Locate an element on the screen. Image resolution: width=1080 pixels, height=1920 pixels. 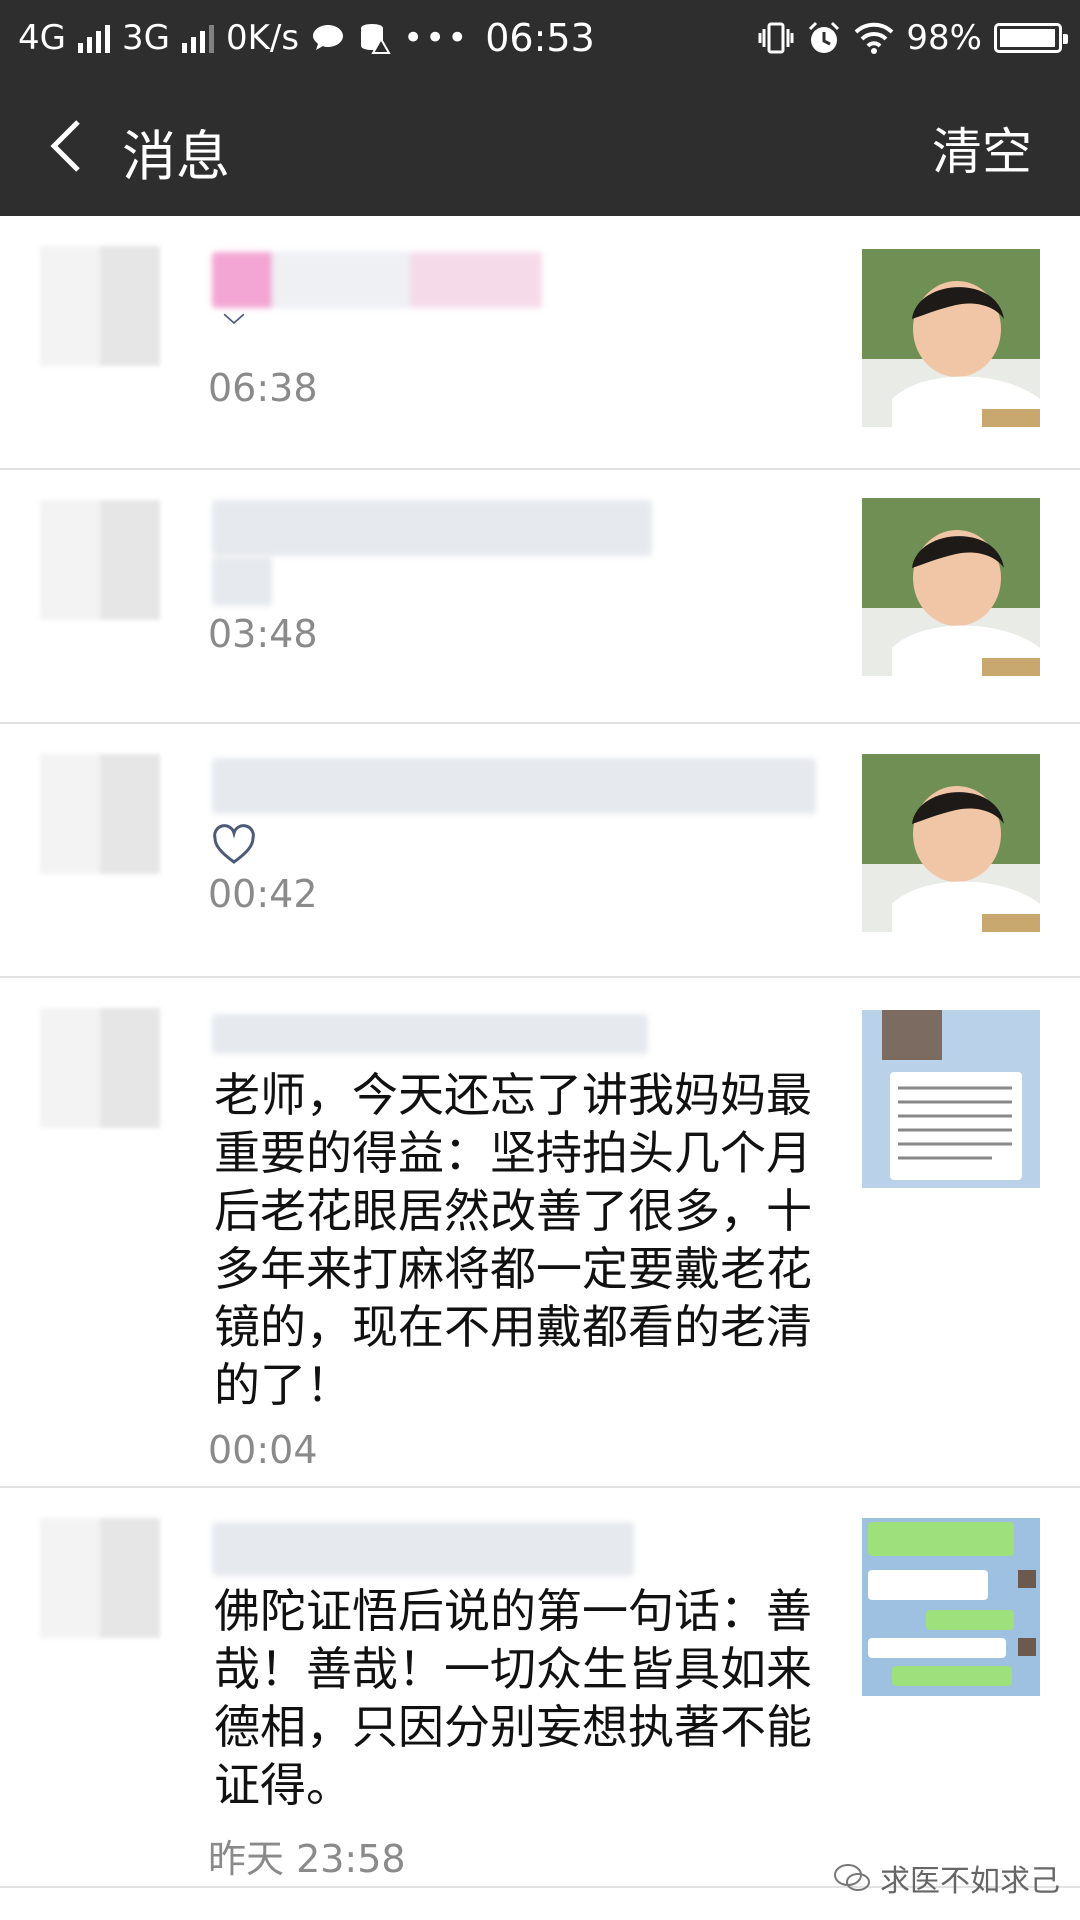
network-1-label: 4G is located at coordinates (42, 38).